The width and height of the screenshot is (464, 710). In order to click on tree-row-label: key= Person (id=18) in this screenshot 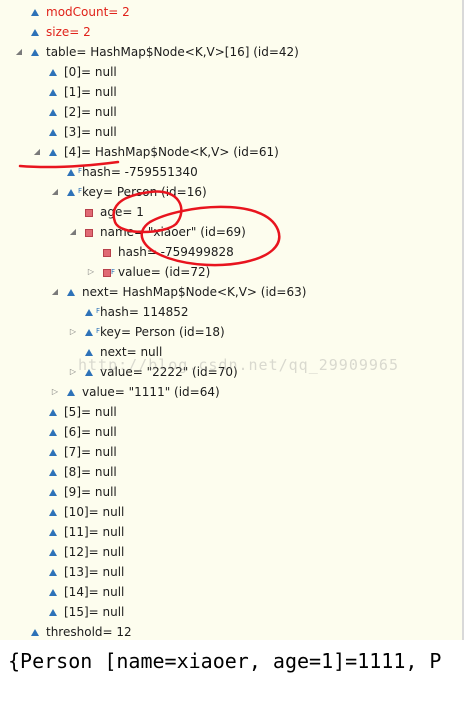, I will do `click(162, 332)`.